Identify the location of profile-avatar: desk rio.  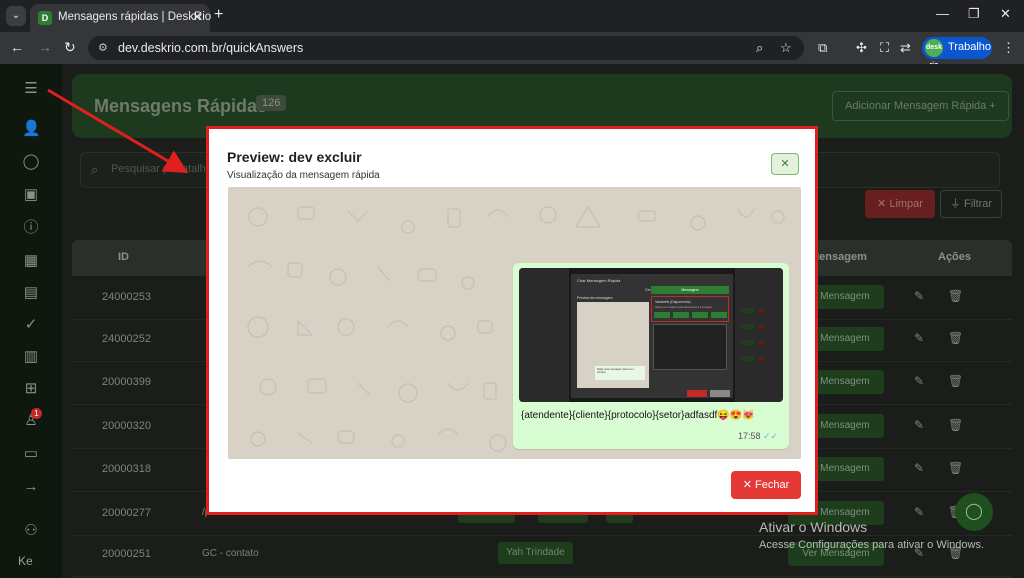
(934, 54).